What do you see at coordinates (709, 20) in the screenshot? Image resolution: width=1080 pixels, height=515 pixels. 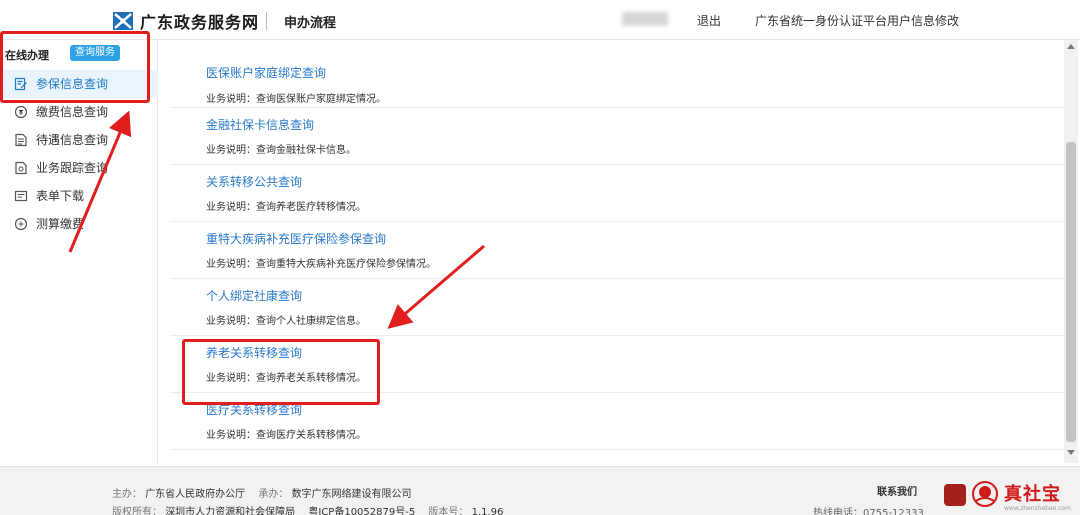 I see `logout-link: 退出` at bounding box center [709, 20].